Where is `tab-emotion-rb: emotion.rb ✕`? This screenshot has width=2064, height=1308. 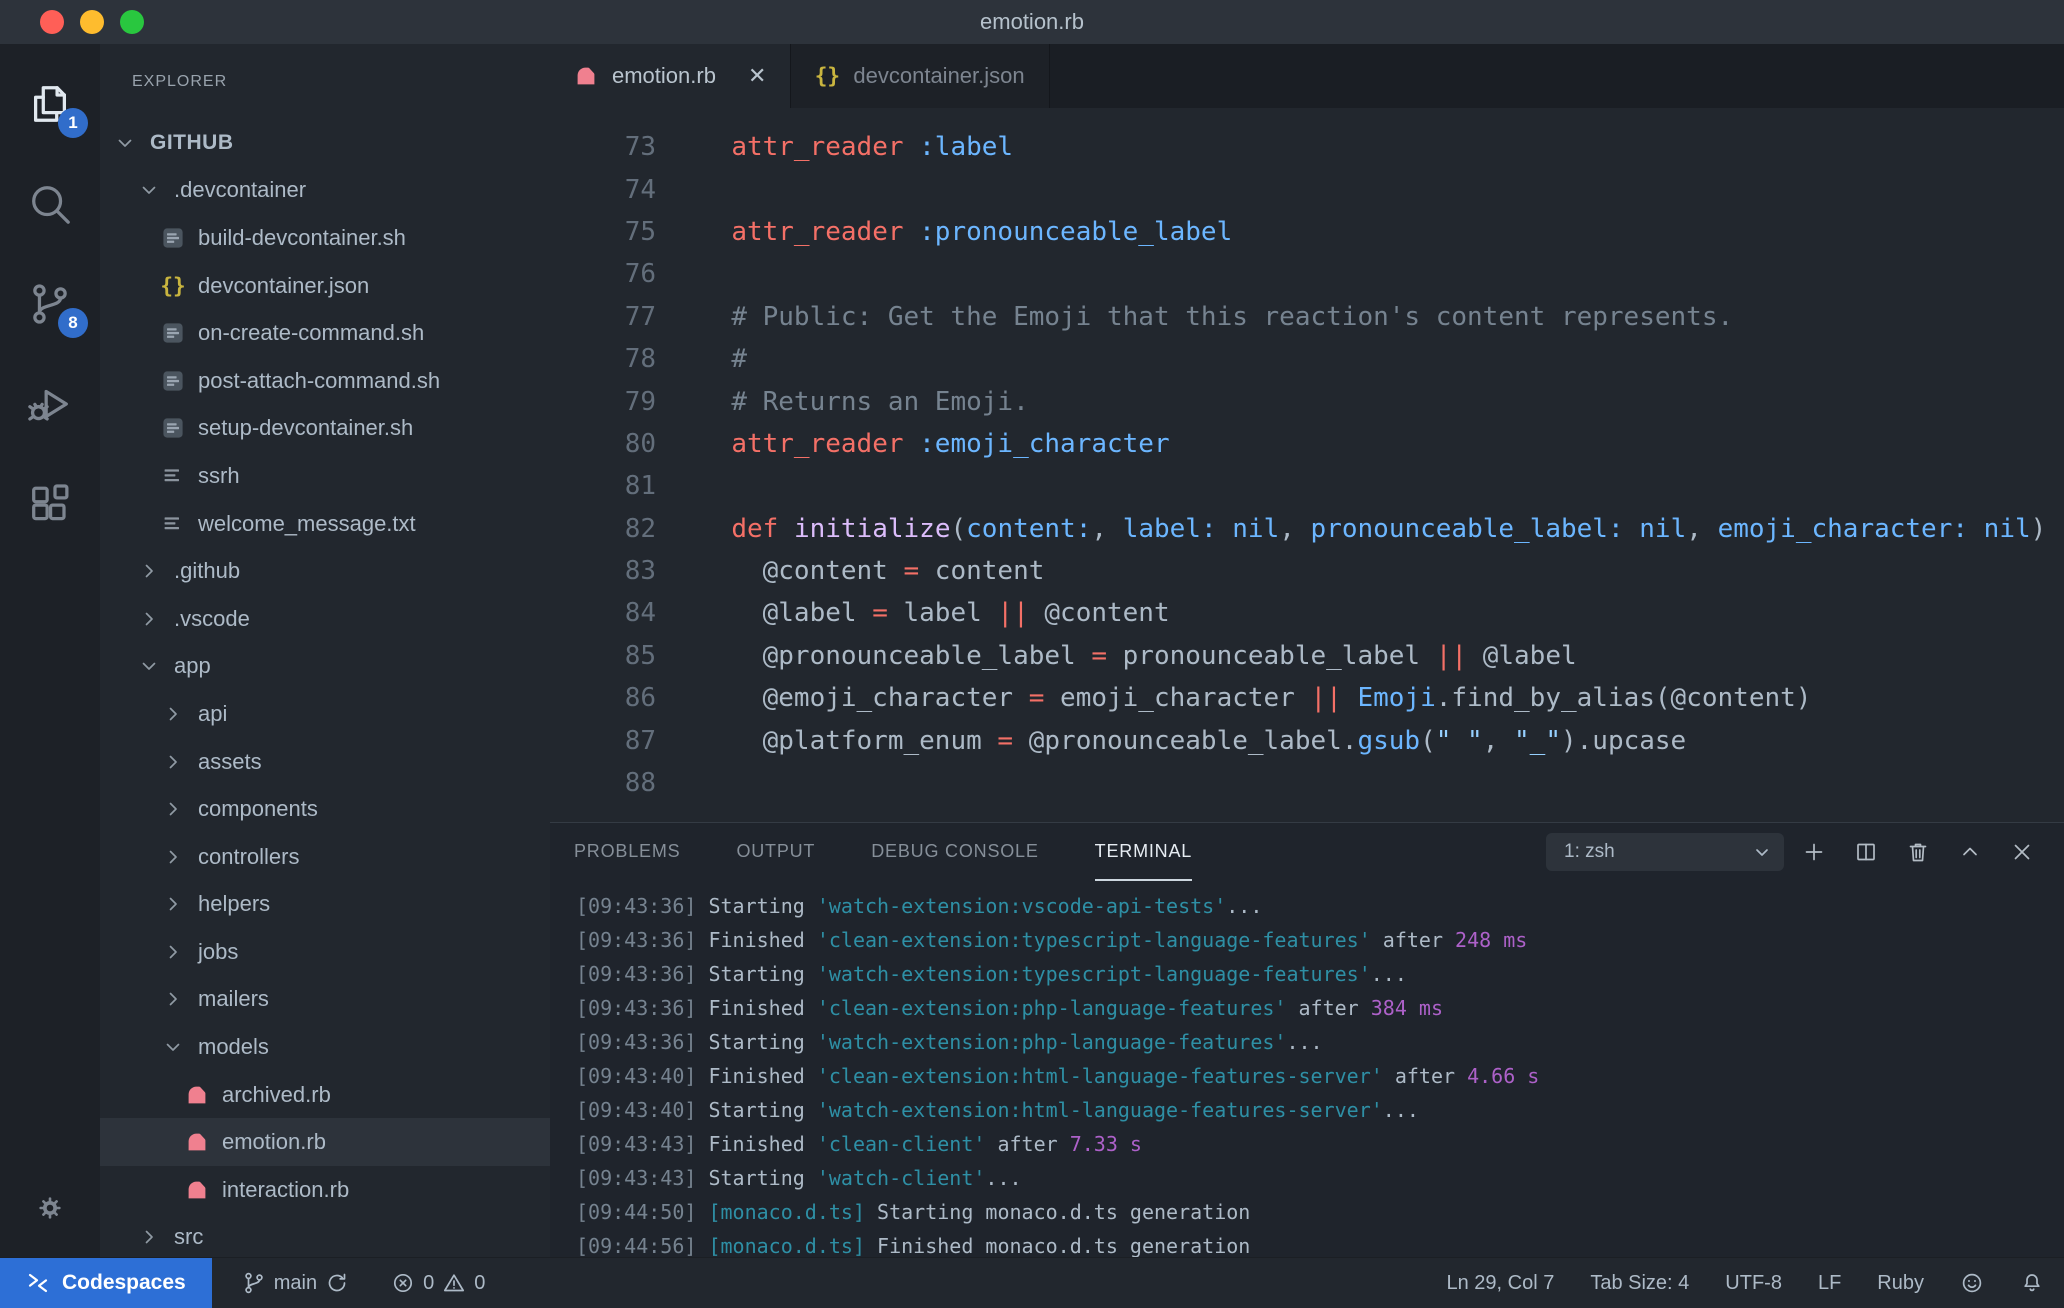
tab-emotion-rb: emotion.rb ✕ is located at coordinates (671, 76).